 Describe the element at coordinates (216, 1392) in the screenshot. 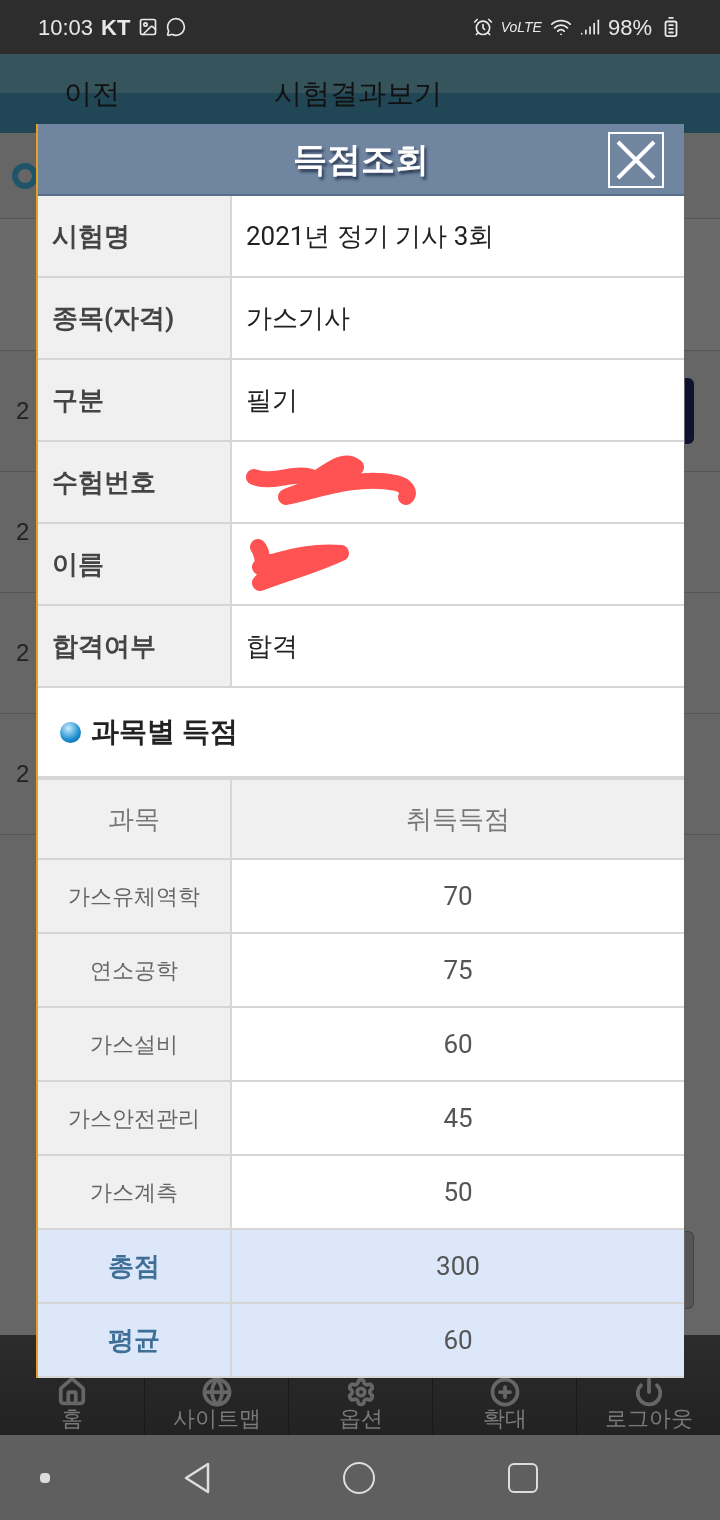

I see `globe-icon` at that location.